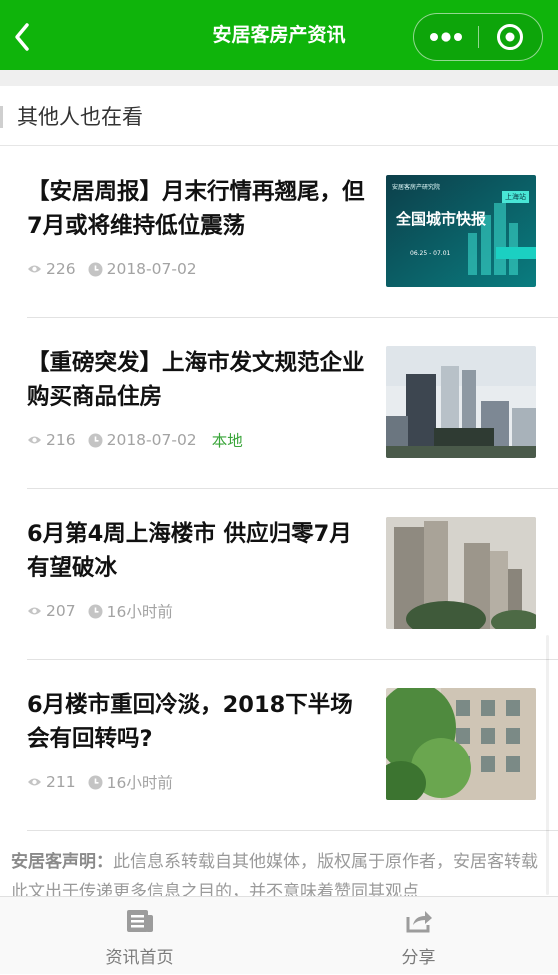 This screenshot has width=558, height=975. I want to click on view-count: 216, so click(61, 440).